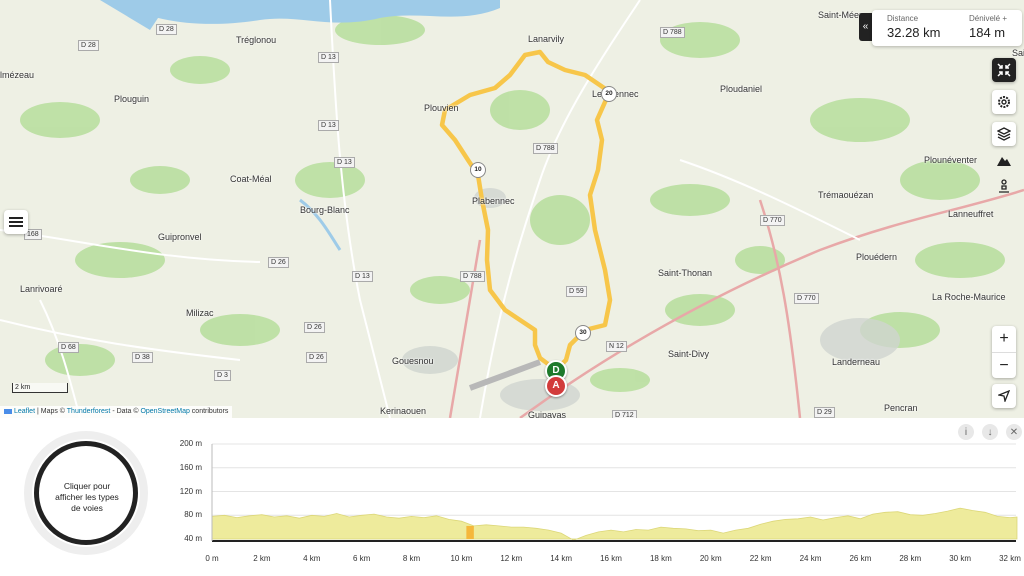 The width and height of the screenshot is (1024, 576). What do you see at coordinates (947, 28) in the screenshot?
I see `route-stats-box: Distance 32.28 km Dénivelé + 184 m` at bounding box center [947, 28].